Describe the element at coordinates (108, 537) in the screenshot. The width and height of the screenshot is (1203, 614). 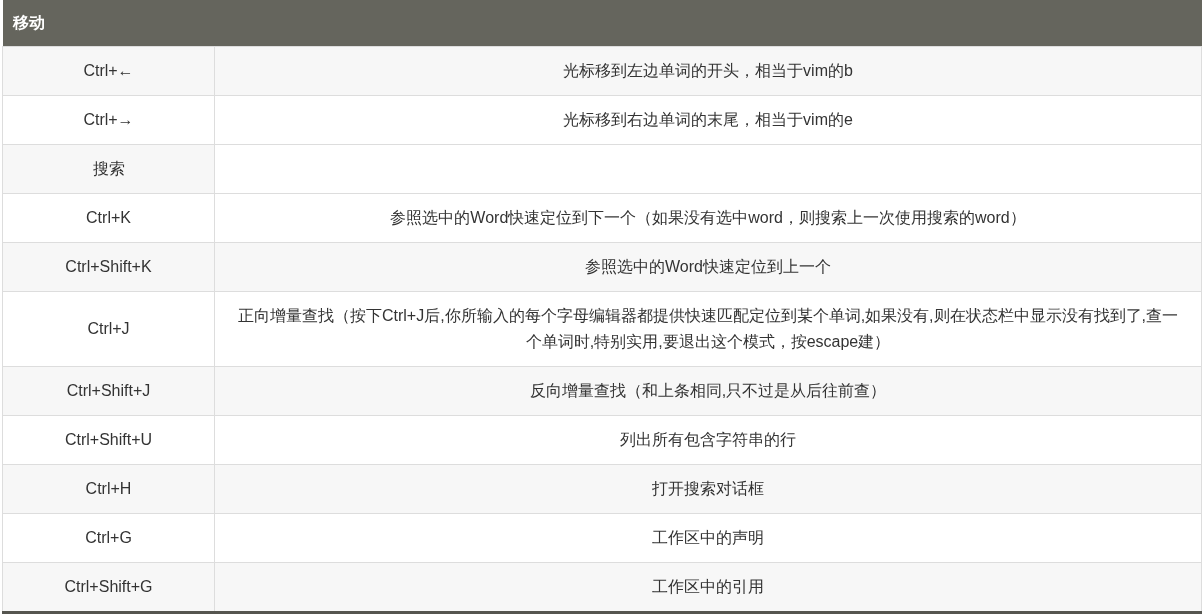
I see `shortcut-cell: Ctrl+G` at that location.